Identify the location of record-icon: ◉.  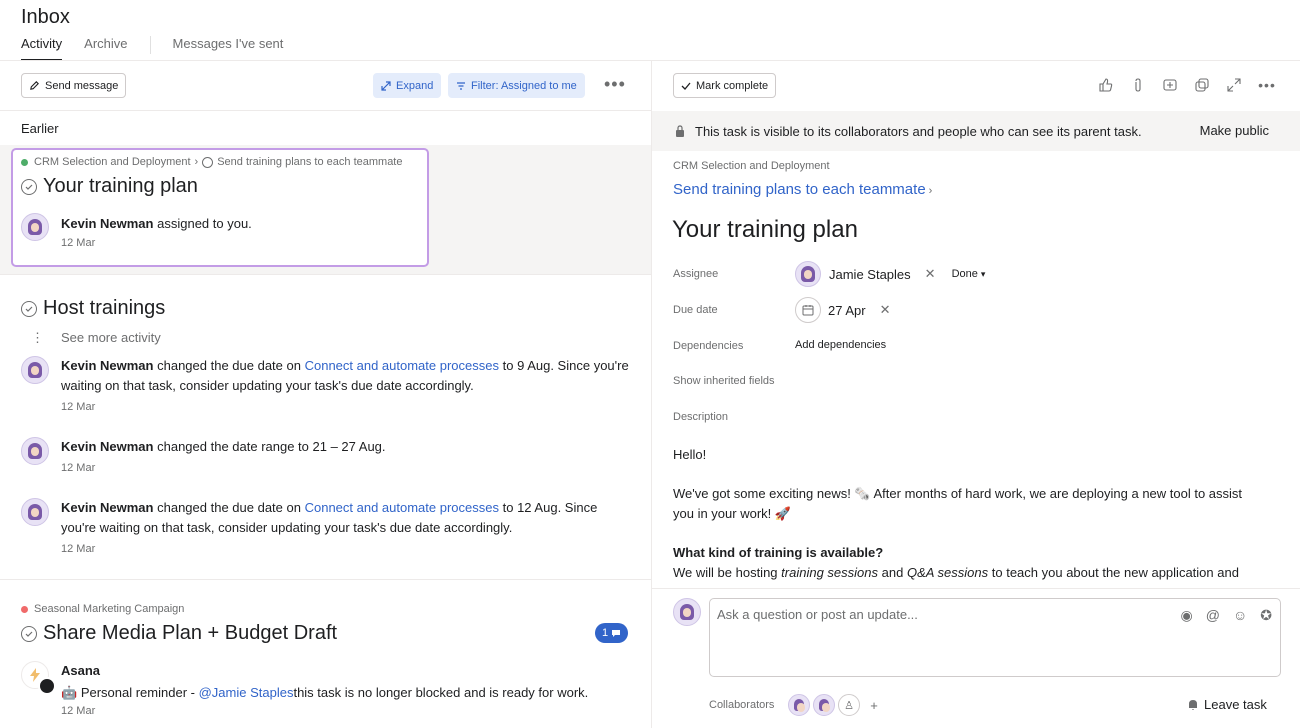
(1187, 615).